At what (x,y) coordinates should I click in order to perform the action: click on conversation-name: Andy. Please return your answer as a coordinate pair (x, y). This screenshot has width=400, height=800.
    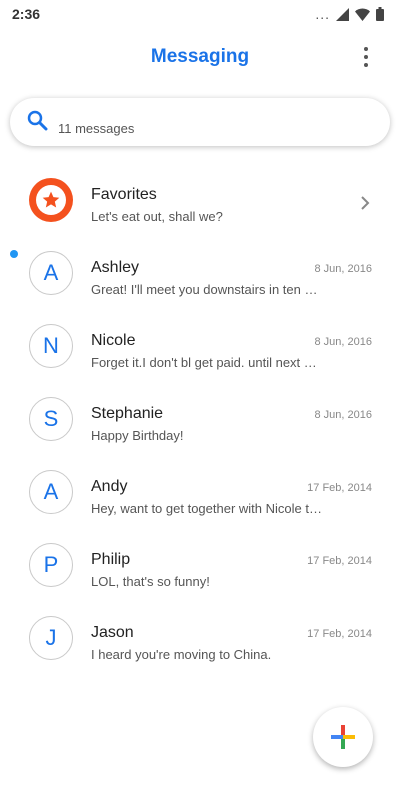
    Looking at the image, I should click on (109, 486).